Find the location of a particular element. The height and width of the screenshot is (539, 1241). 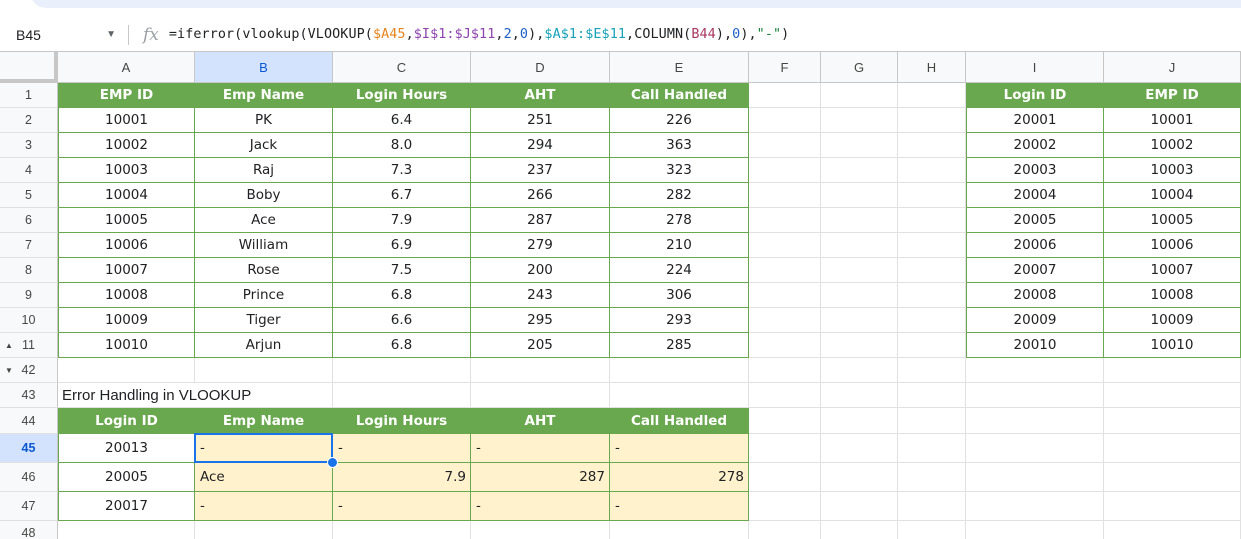

column-header-b: B is located at coordinates (264, 67).